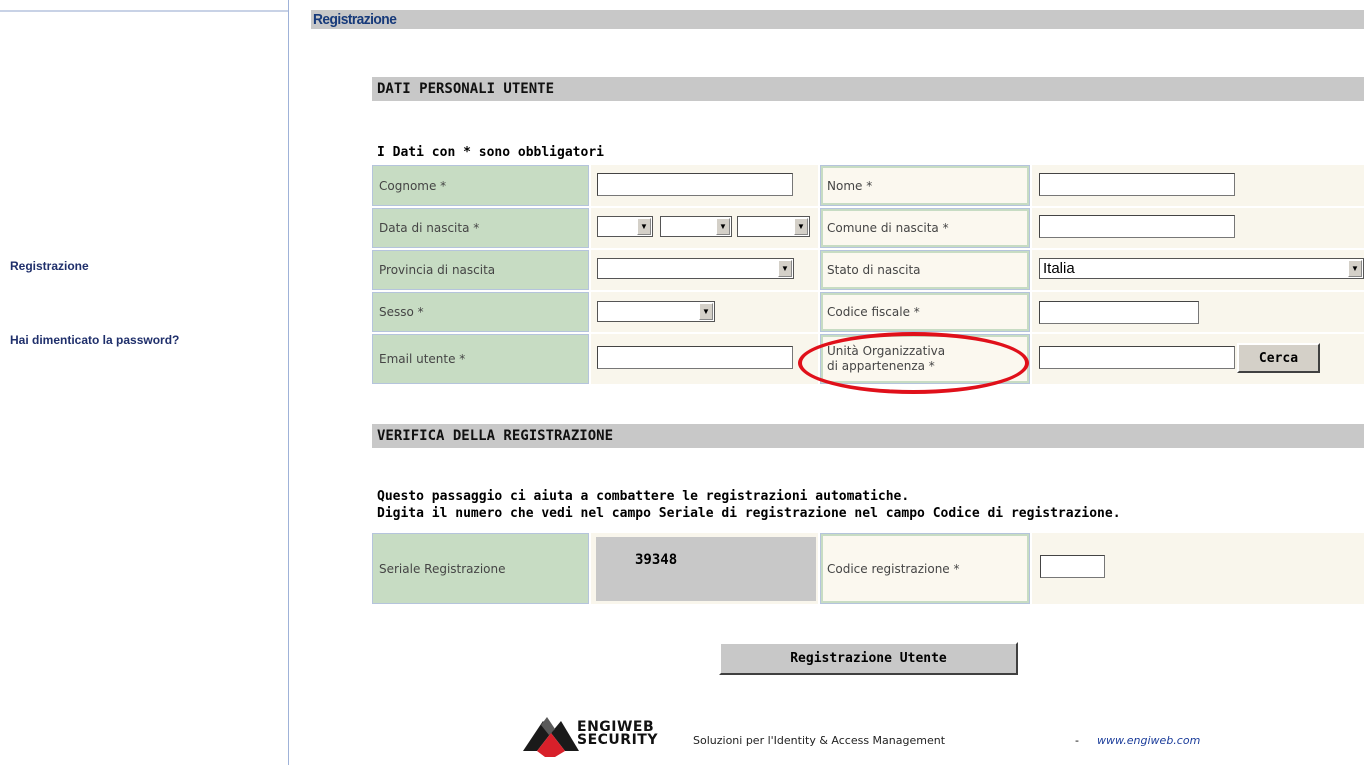 This screenshot has height=765, width=1364. I want to click on month-select: ▼, so click(696, 226).